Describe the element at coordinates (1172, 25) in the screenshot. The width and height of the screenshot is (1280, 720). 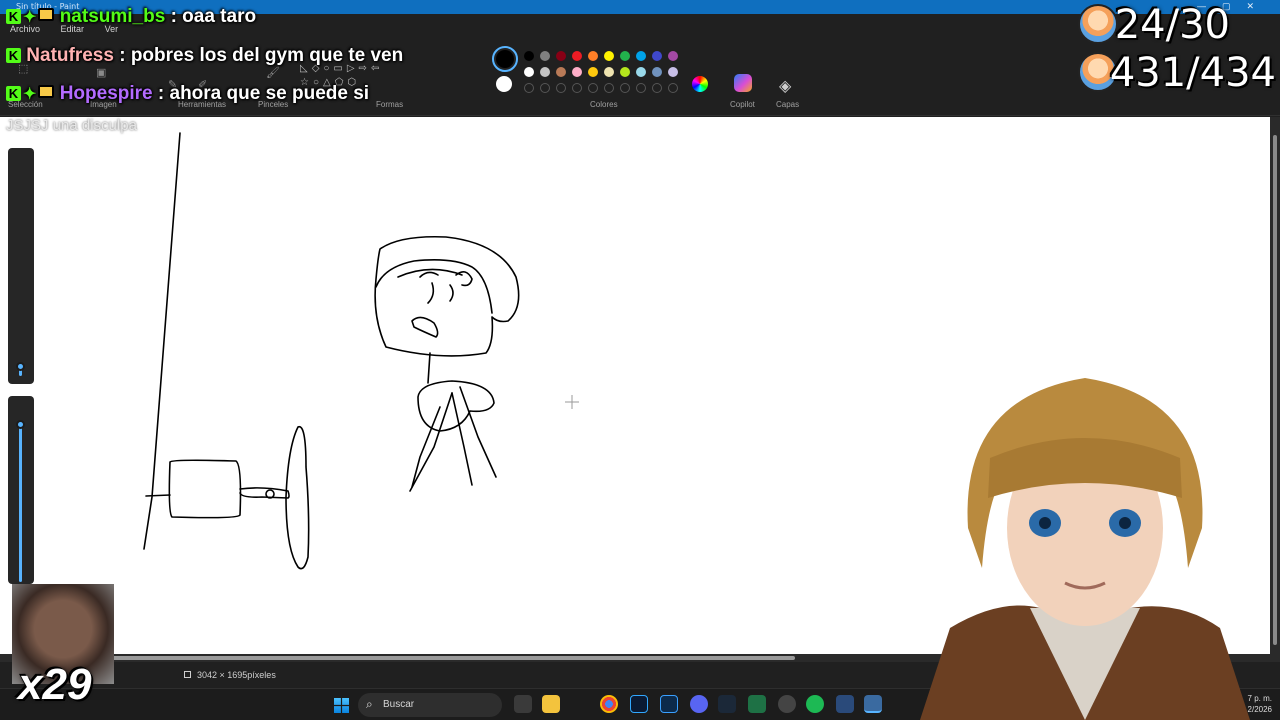
I see `counter-top: 24/30` at that location.